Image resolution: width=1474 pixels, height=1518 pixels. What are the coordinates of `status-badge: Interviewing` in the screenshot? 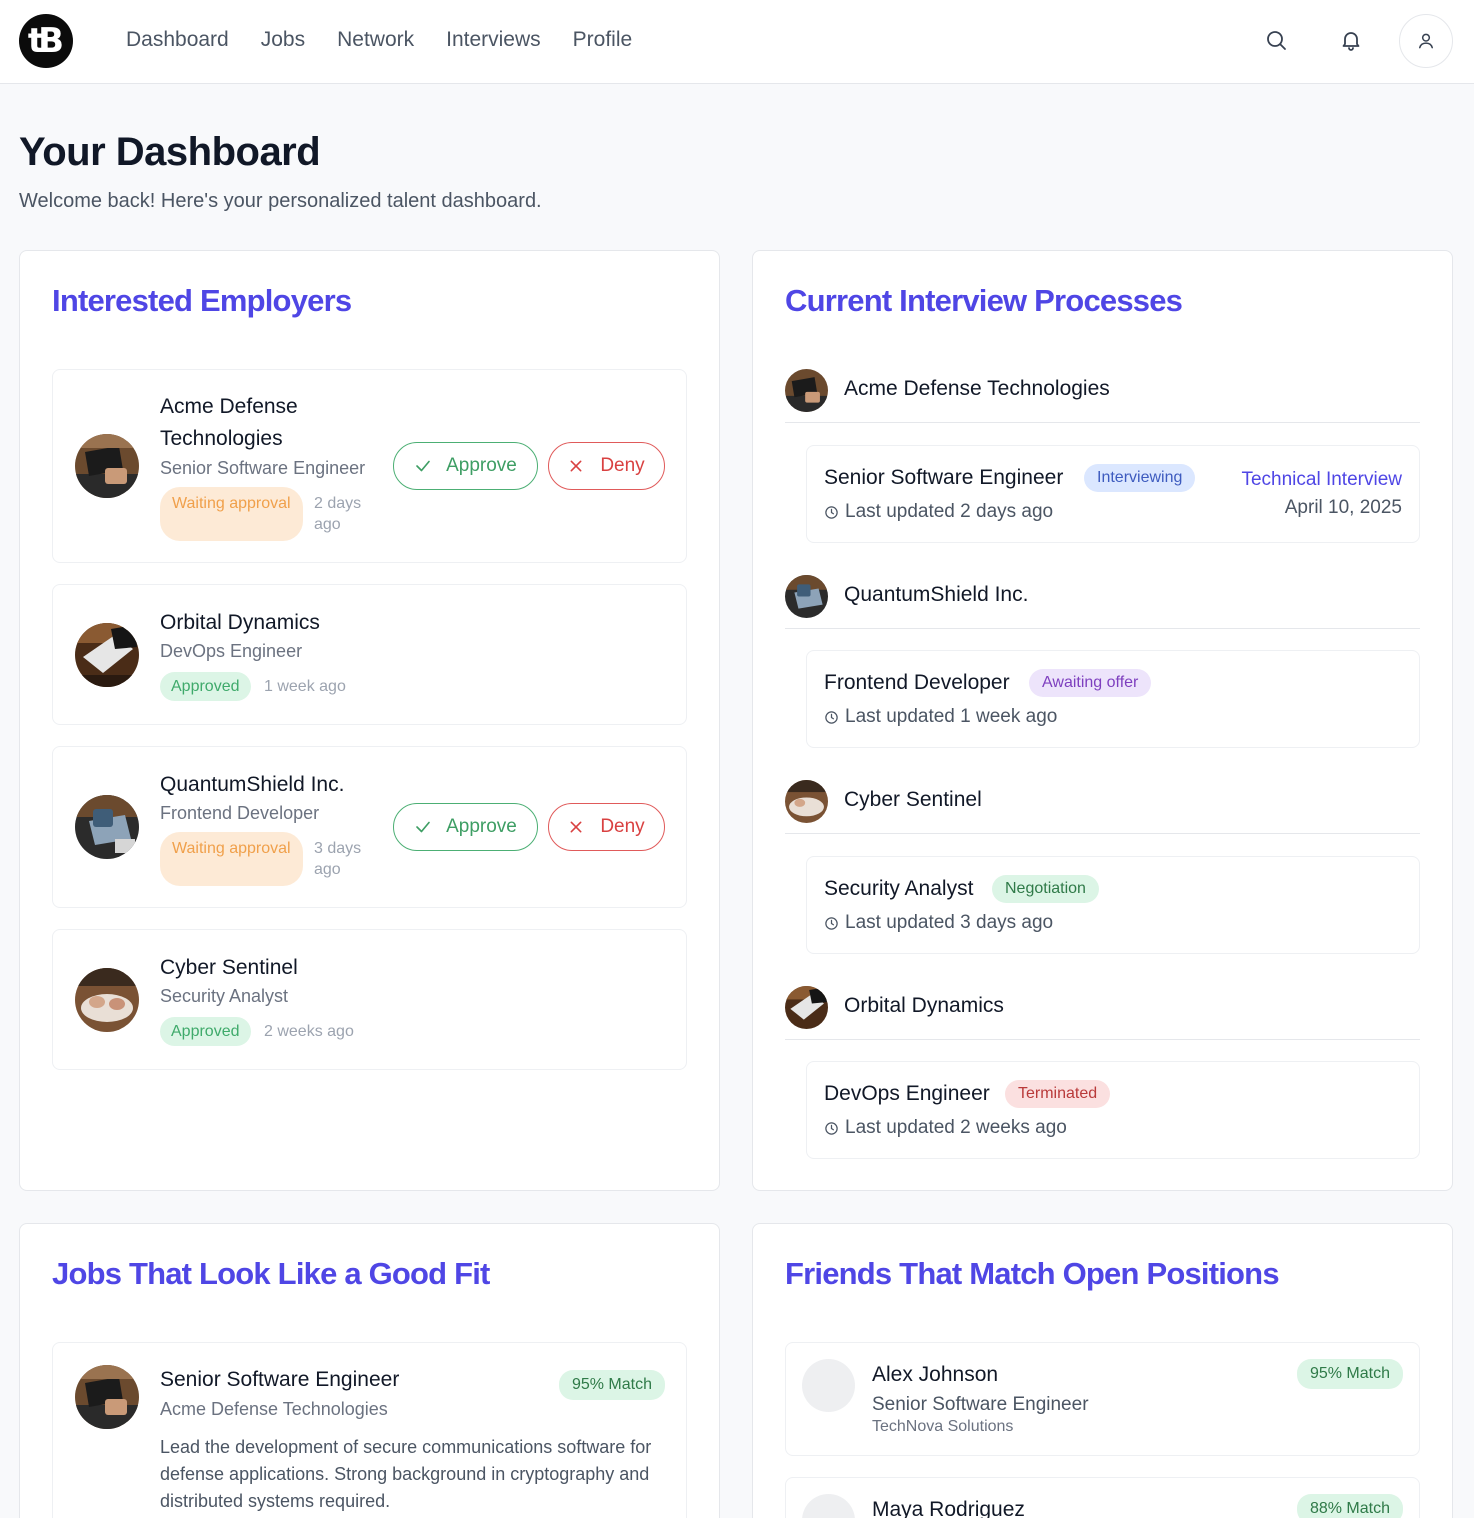 It's located at (1140, 478).